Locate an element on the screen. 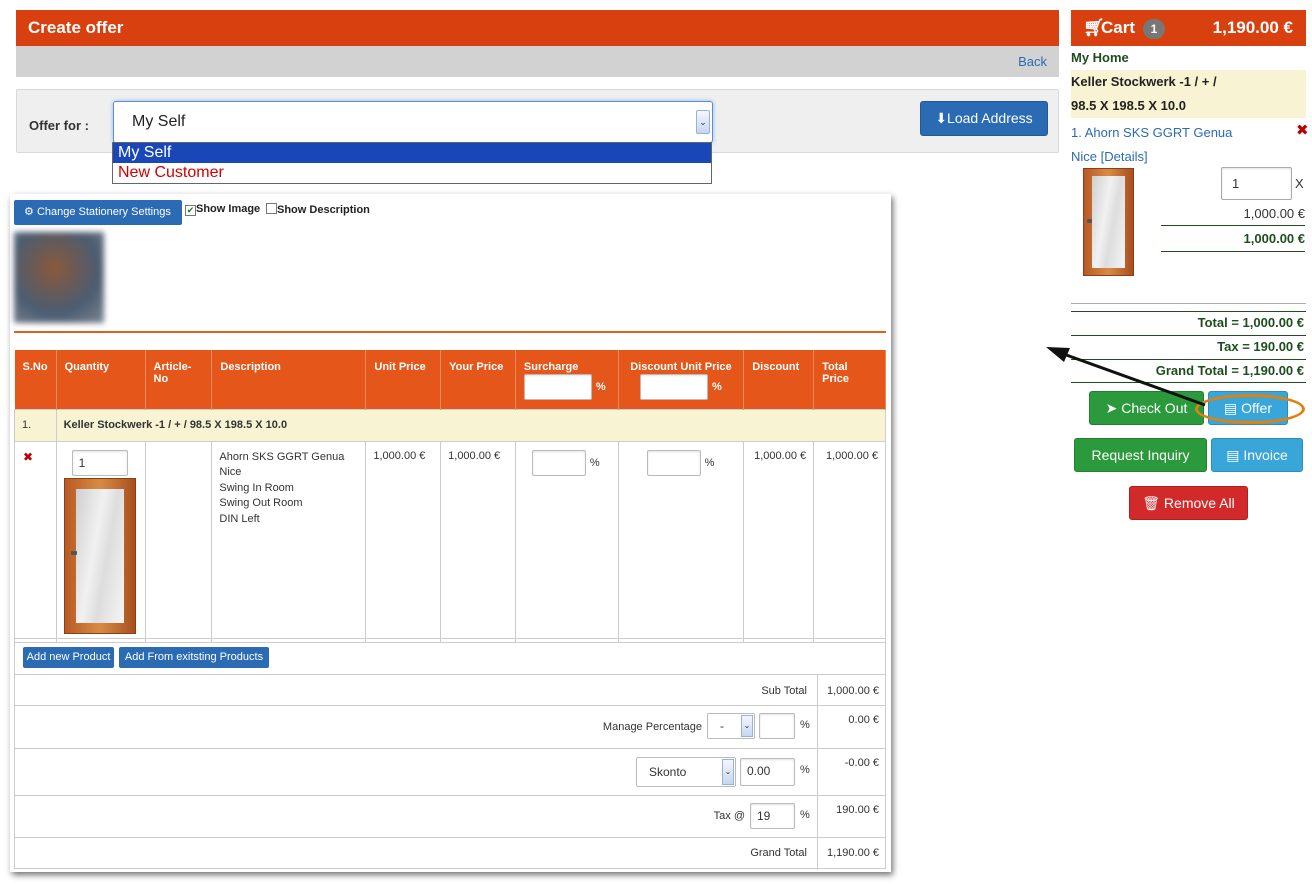 The width and height of the screenshot is (1312, 885). remove-all-label: Remove All is located at coordinates (1199, 503).